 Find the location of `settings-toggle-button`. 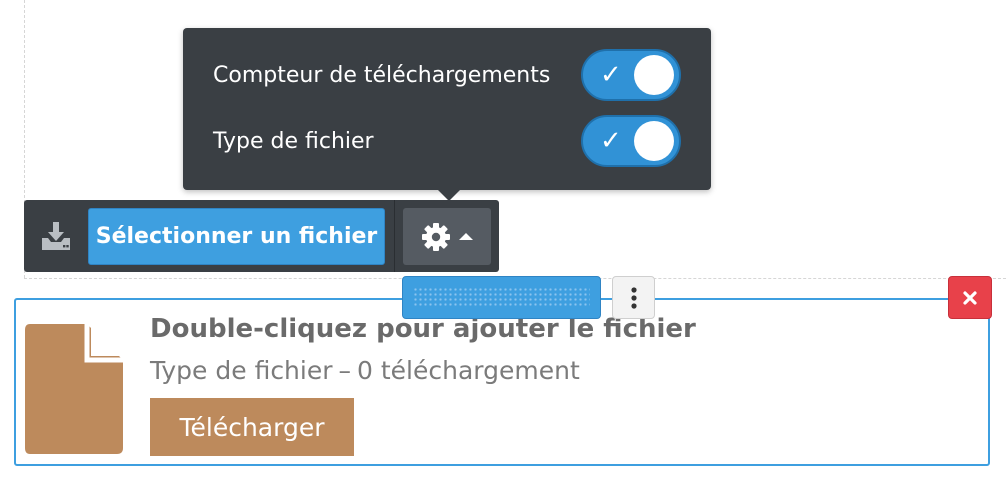

settings-toggle-button is located at coordinates (447, 236).